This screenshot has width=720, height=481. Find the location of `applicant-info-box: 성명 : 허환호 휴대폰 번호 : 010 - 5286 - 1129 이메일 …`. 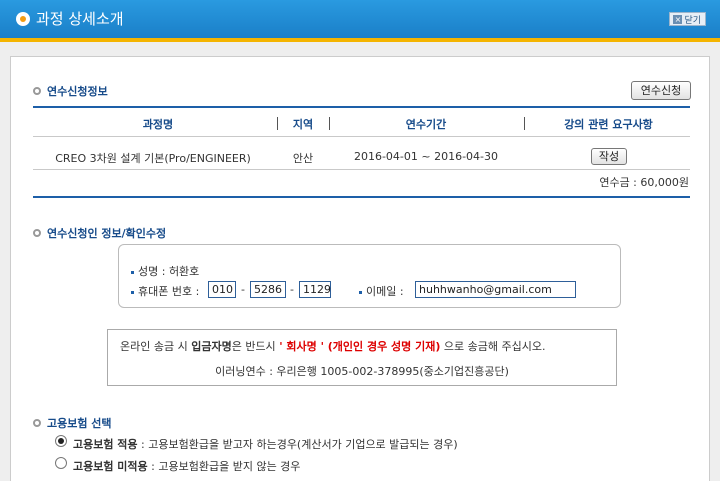

applicant-info-box: 성명 : 허환호 휴대폰 번호 : 010 - 5286 - 1129 이메일 … is located at coordinates (369, 276).